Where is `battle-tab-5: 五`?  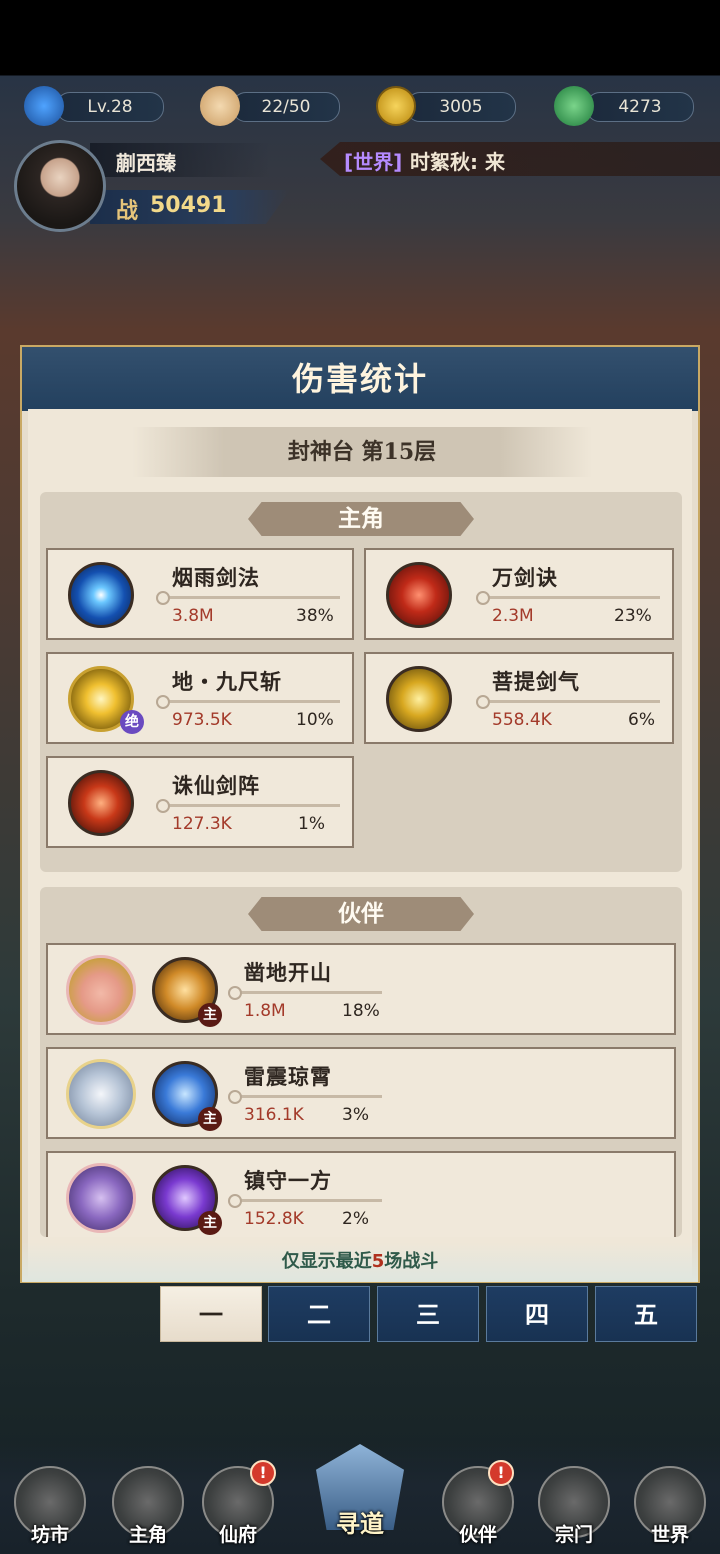 battle-tab-5: 五 is located at coordinates (646, 1314).